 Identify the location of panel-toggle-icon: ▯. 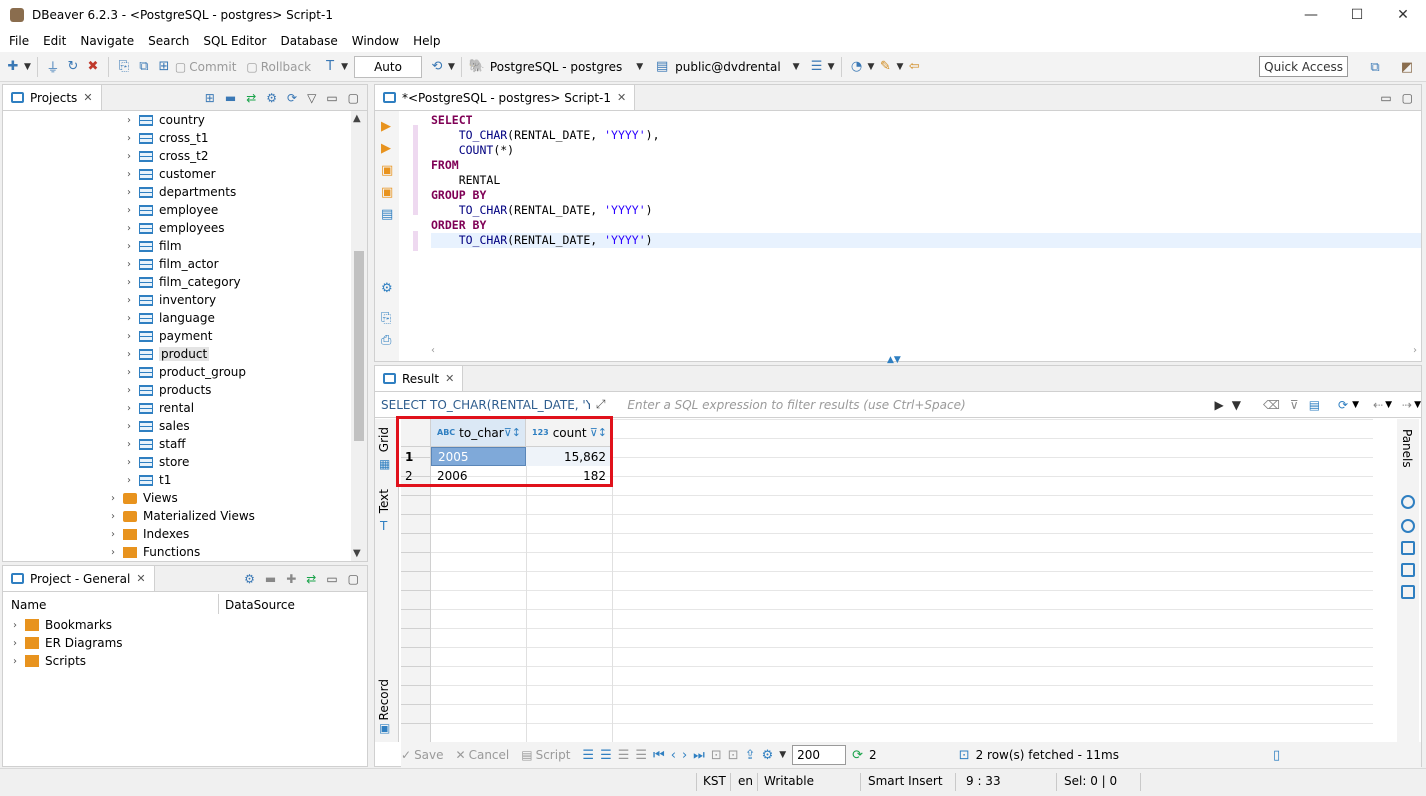
(1276, 755).